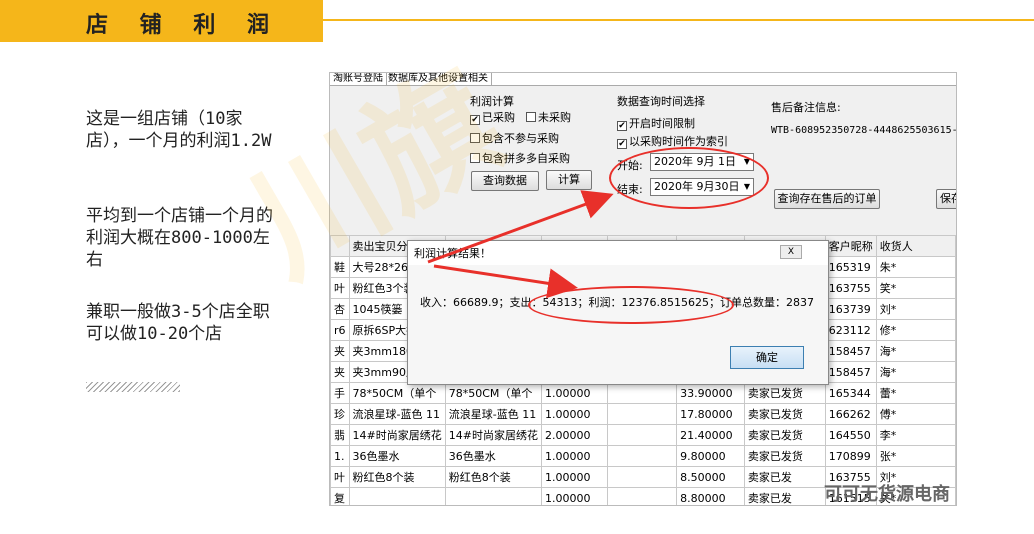 Image resolution: width=1034 pixels, height=534 pixels. I want to click on footer-brand: 可可无货源电商, so click(887, 494).